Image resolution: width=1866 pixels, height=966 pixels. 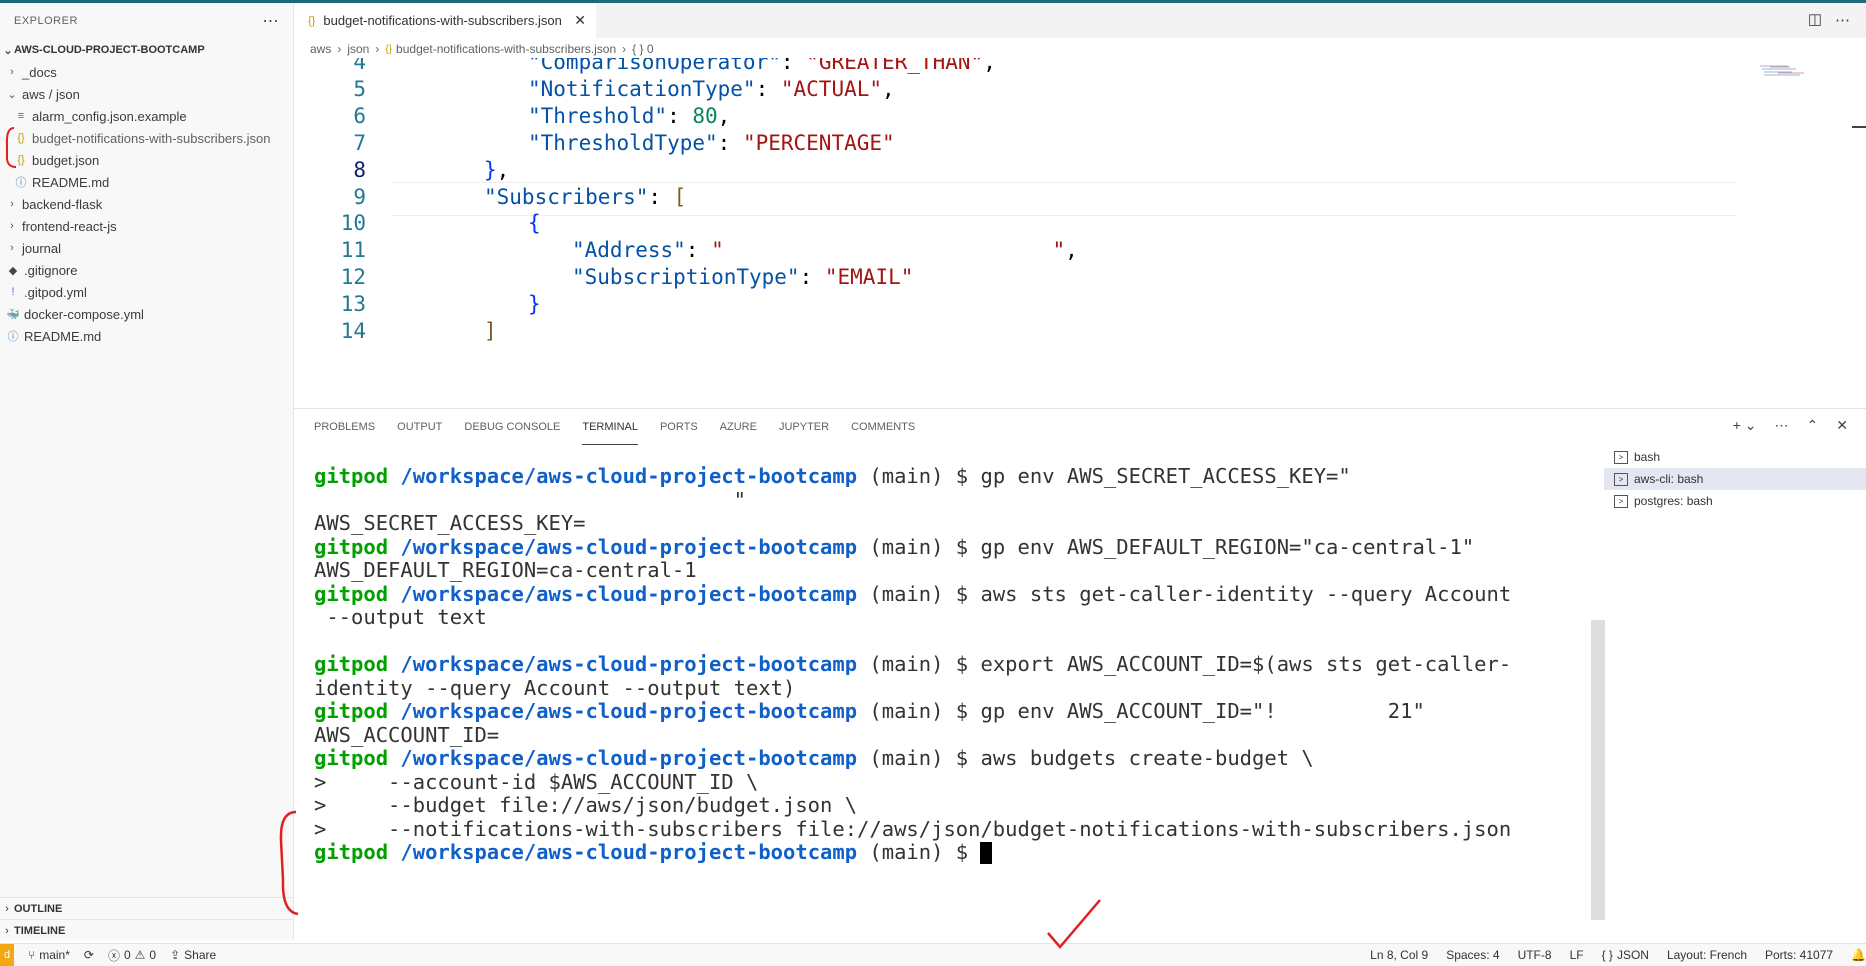 I want to click on file-item: ◆ .gitignore, so click(x=146, y=270).